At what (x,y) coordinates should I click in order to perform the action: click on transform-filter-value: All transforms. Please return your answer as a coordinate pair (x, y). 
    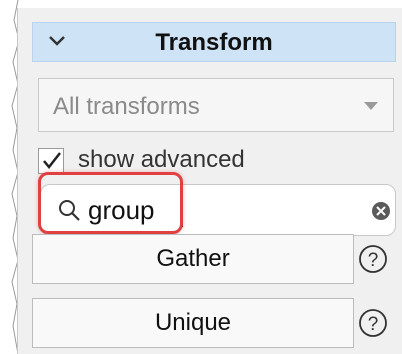
    Looking at the image, I should click on (126, 106).